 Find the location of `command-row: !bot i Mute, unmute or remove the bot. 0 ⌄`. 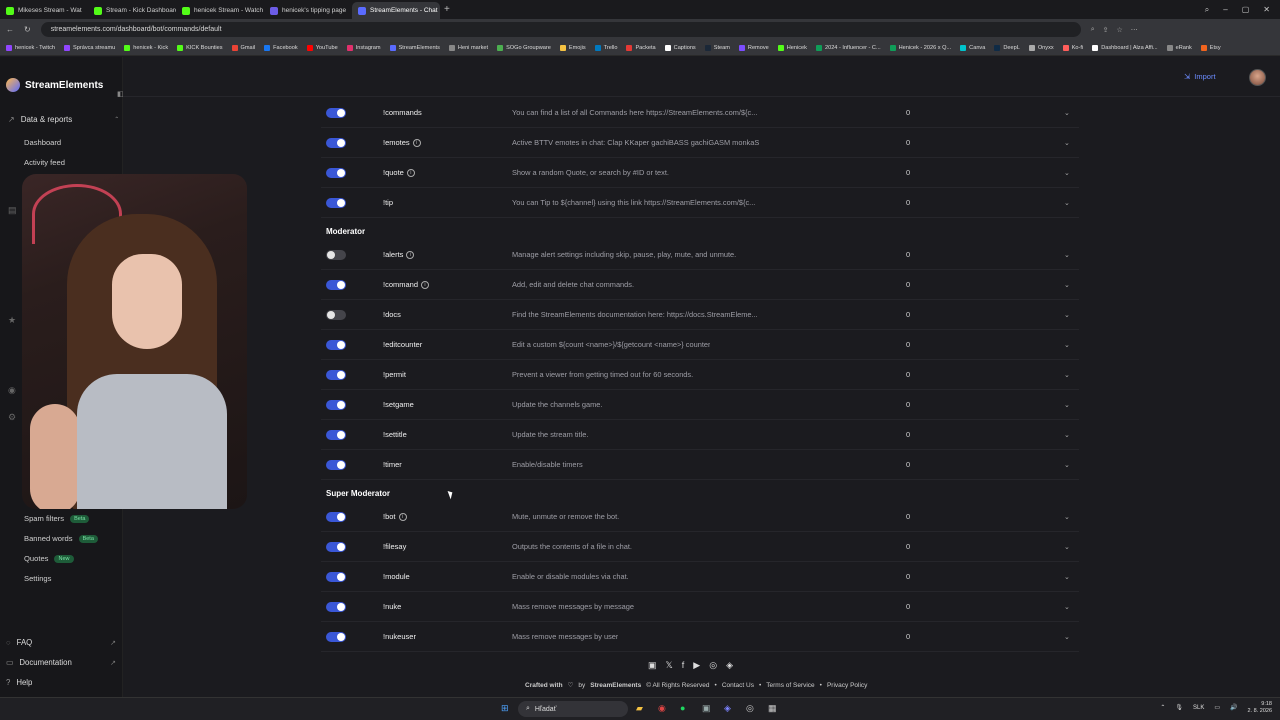

command-row: !bot i Mute, unmute or remove the bot. 0 ⌄ is located at coordinates (700, 517).